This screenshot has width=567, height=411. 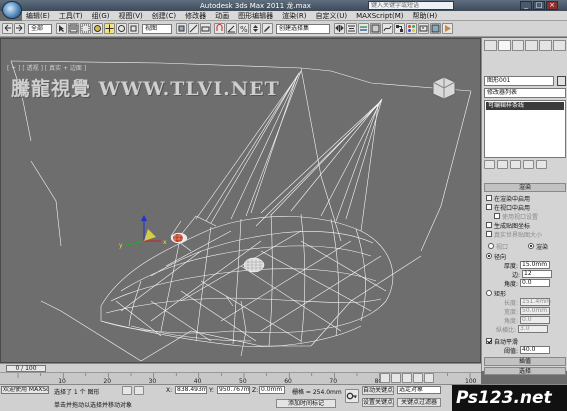 What do you see at coordinates (396, 378) in the screenshot?
I see `previous-frame-icon` at bounding box center [396, 378].